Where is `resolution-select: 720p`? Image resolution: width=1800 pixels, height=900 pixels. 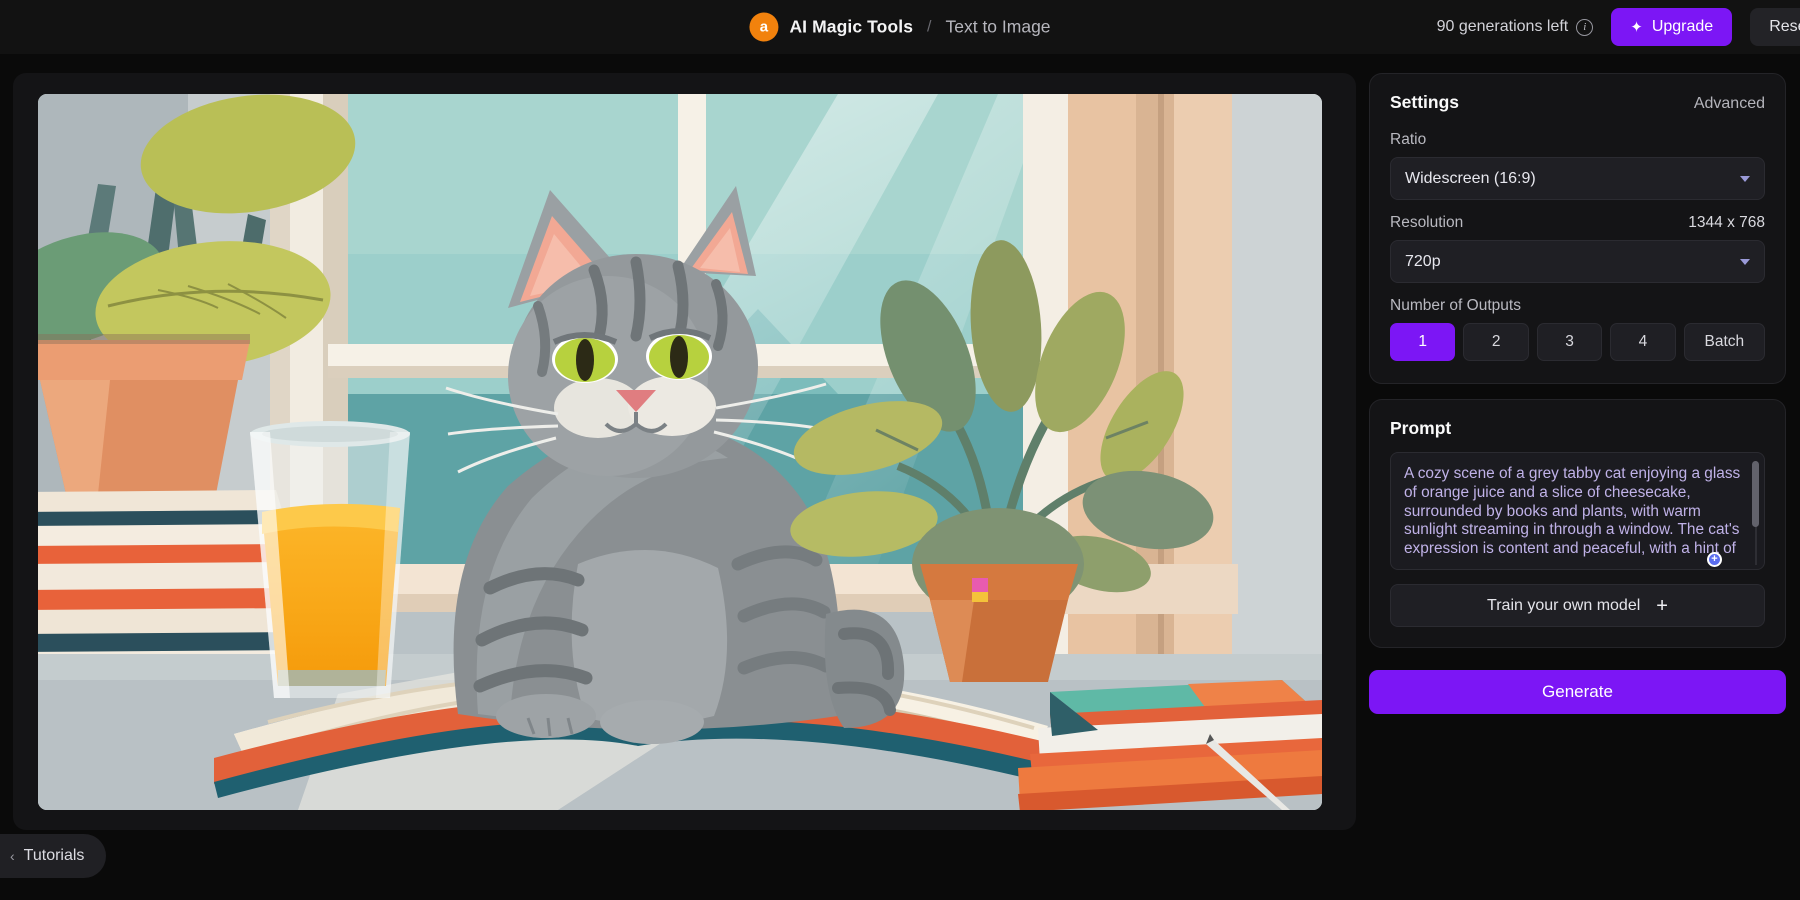
resolution-select: 720p is located at coordinates (1577, 261).